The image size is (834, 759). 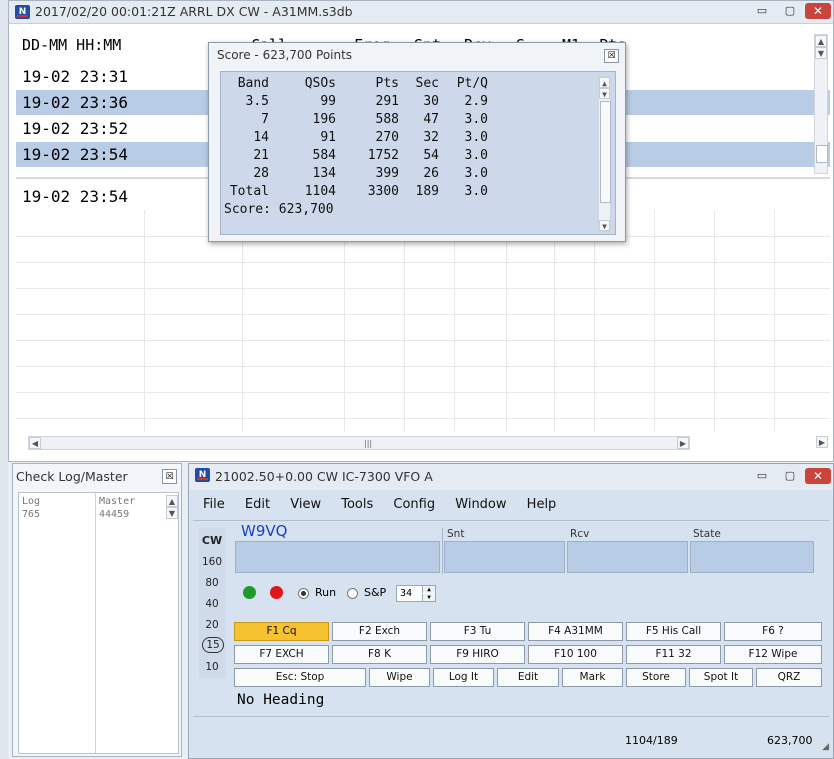 What do you see at coordinates (324, 119) in the screenshot?
I see `score-cell: 196` at bounding box center [324, 119].